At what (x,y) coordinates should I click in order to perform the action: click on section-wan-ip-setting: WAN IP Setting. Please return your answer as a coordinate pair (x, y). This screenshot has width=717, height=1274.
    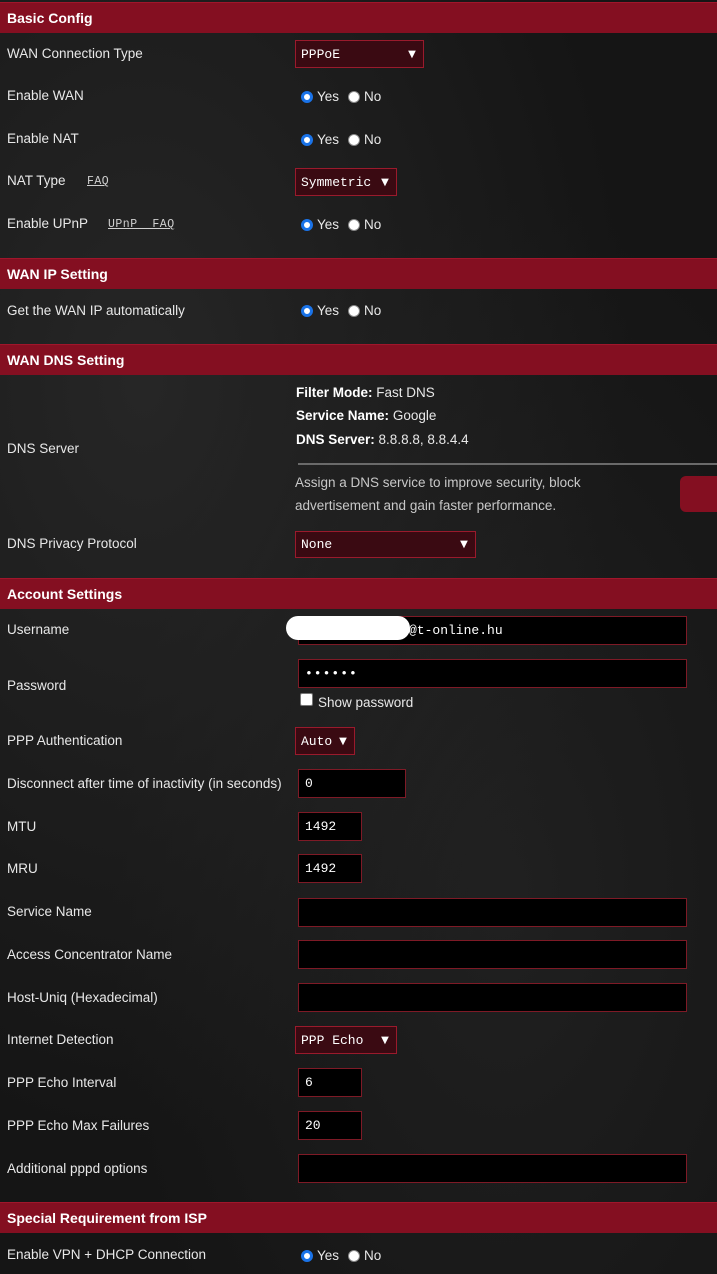
    Looking at the image, I should click on (358, 273).